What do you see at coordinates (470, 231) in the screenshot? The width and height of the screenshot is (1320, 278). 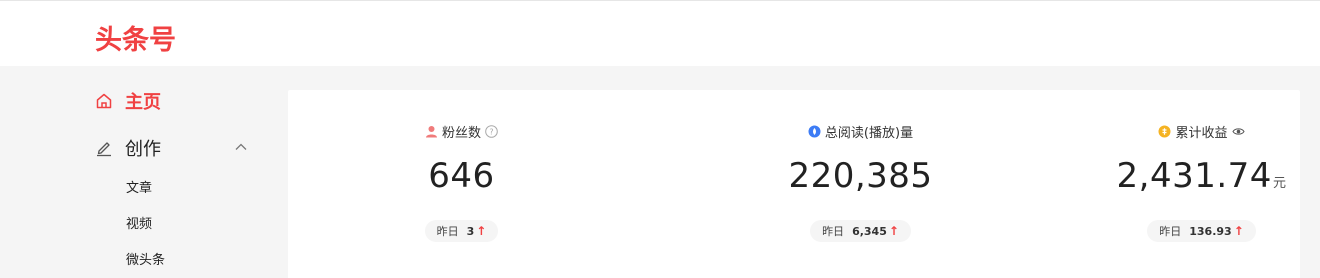 I see `yesterday-value: 3` at bounding box center [470, 231].